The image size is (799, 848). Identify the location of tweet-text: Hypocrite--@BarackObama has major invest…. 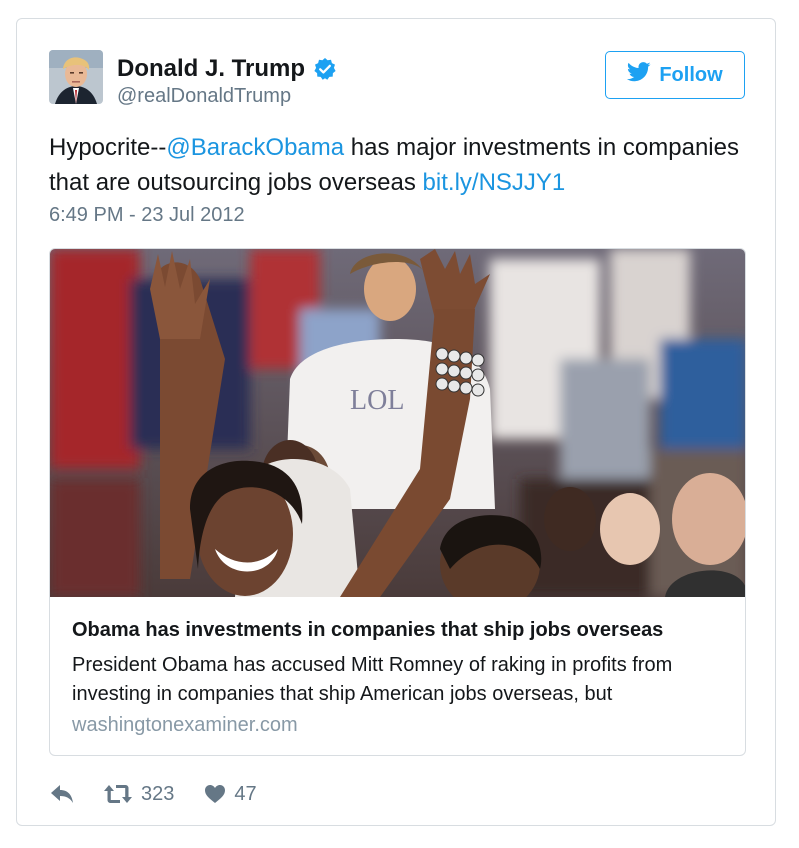
(399, 165).